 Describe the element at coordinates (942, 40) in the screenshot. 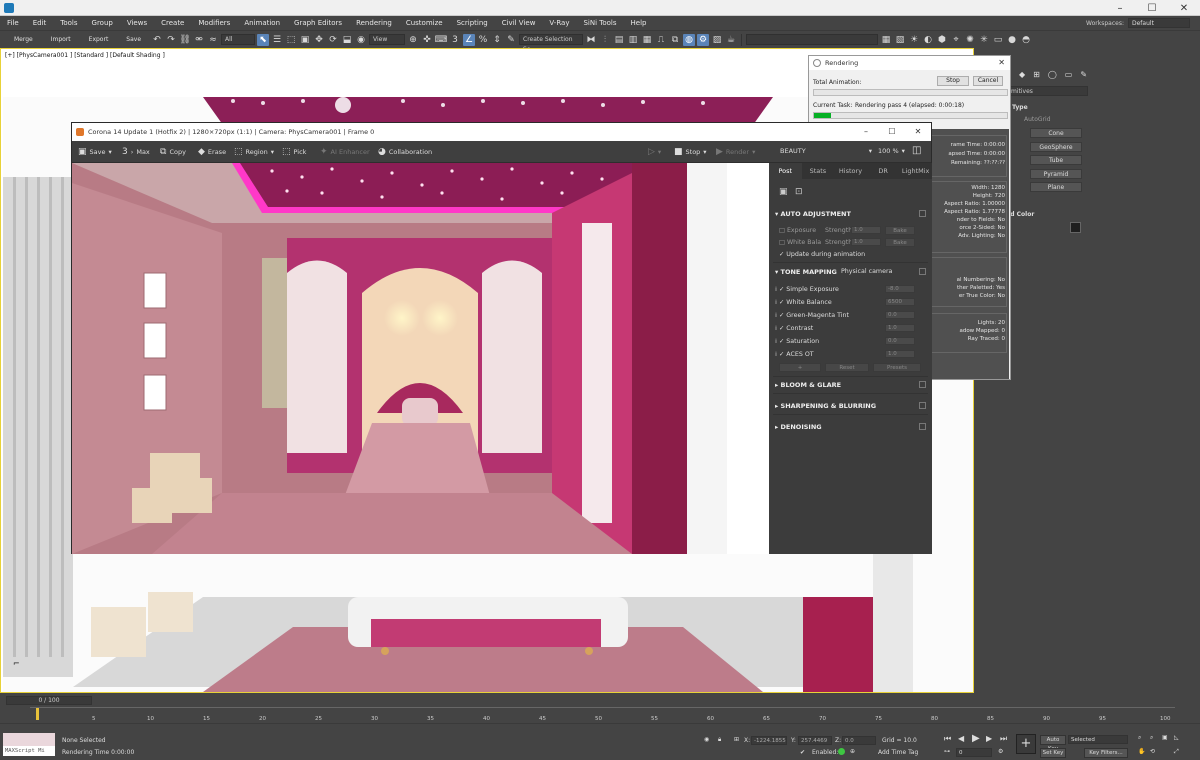

I see `vray-proxy-icon: ⬢` at that location.